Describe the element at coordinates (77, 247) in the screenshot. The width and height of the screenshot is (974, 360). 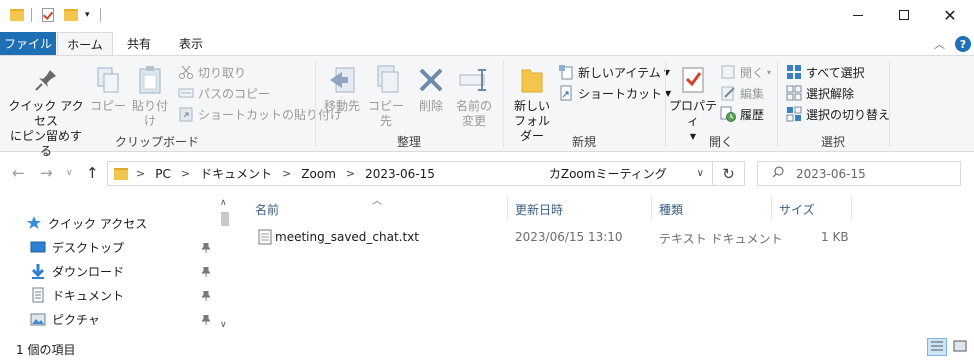
I see `nav-item-desktop: デスクトップ` at that location.